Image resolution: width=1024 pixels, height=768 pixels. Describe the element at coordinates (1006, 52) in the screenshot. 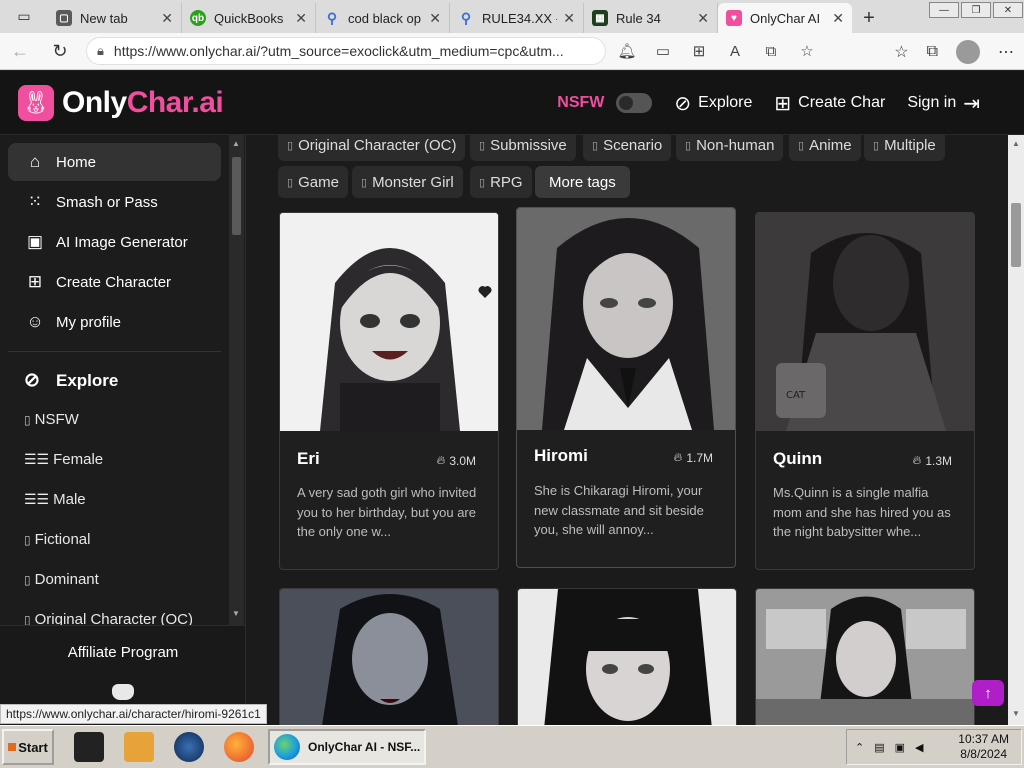

I see `more-menu-icon: ⋯` at that location.